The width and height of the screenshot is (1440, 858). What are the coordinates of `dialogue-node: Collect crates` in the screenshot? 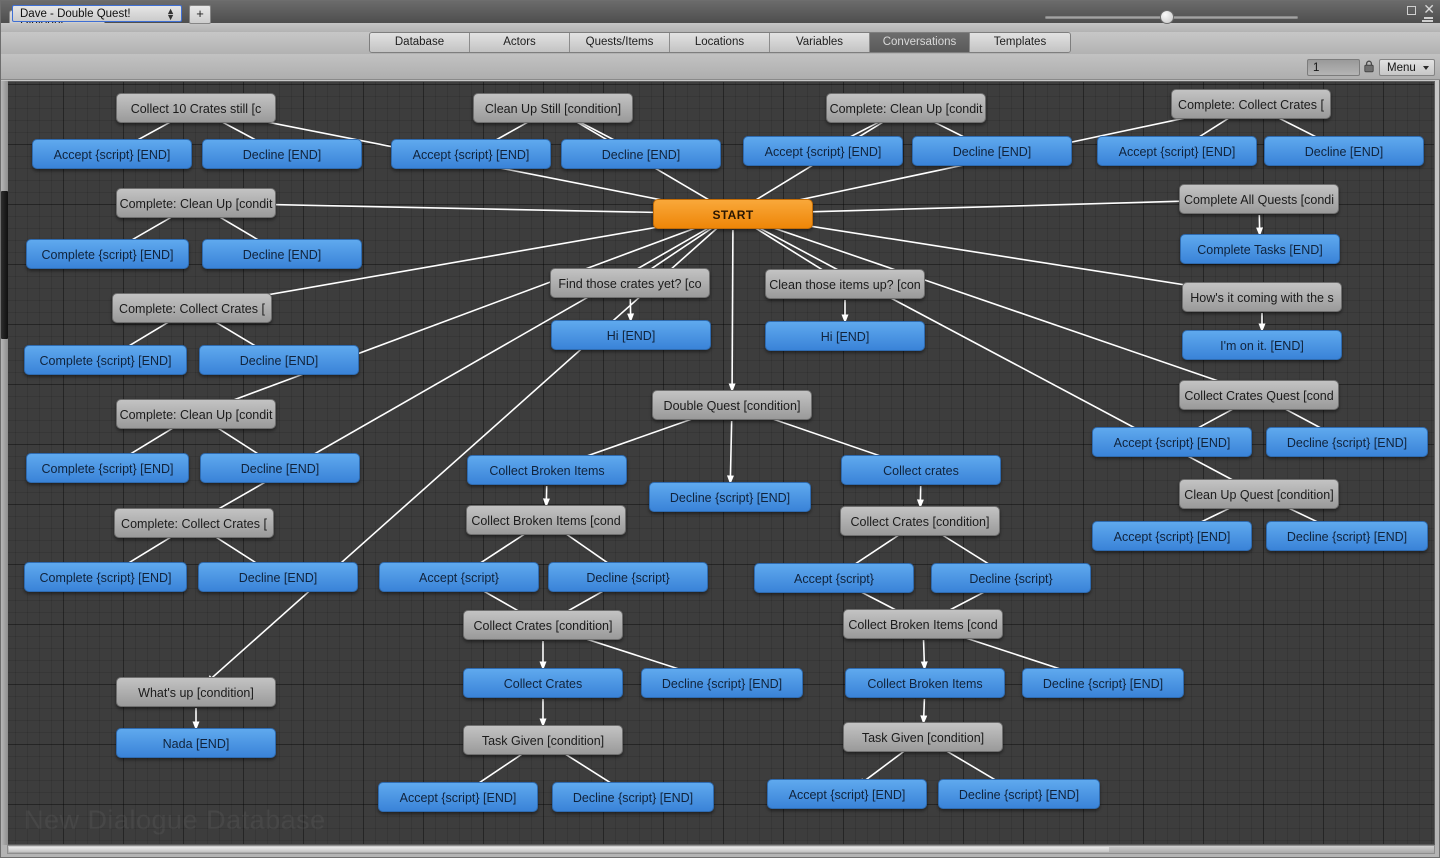 It's located at (921, 470).